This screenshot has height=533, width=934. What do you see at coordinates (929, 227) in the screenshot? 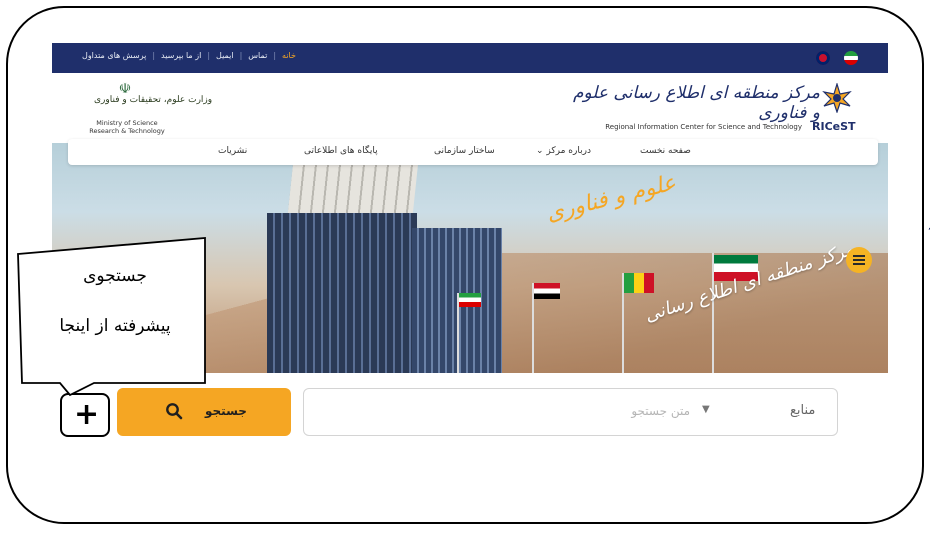
I see `edge-mark: ,` at bounding box center [929, 227].